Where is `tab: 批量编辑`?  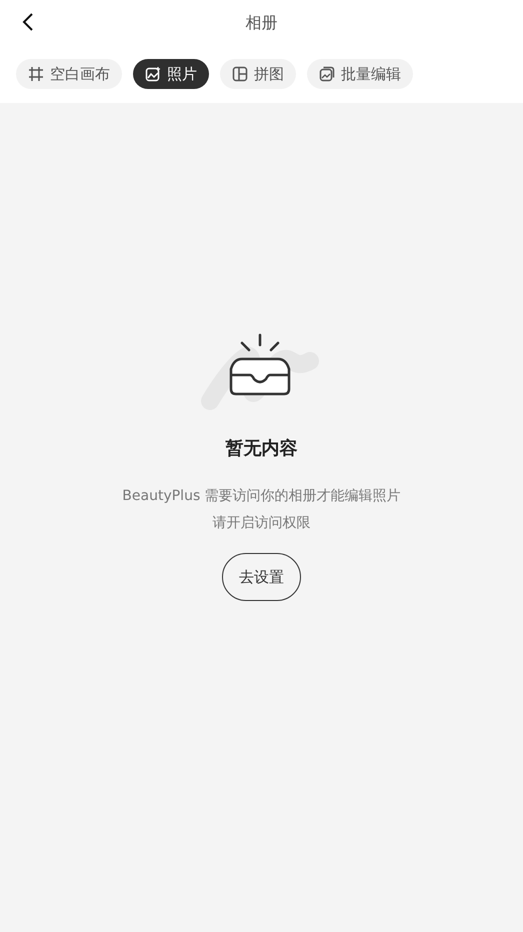 tab: 批量编辑 is located at coordinates (360, 74).